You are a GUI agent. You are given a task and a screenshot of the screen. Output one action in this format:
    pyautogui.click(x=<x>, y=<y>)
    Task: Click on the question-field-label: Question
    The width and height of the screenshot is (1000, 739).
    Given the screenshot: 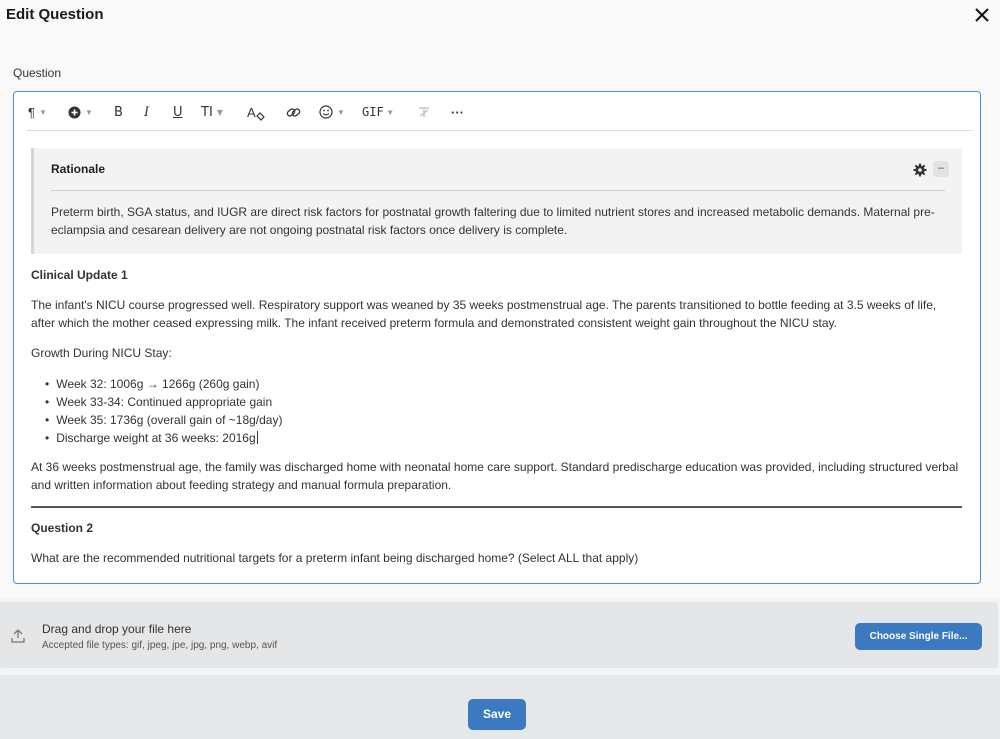 What is the action you would take?
    pyautogui.click(x=37, y=73)
    